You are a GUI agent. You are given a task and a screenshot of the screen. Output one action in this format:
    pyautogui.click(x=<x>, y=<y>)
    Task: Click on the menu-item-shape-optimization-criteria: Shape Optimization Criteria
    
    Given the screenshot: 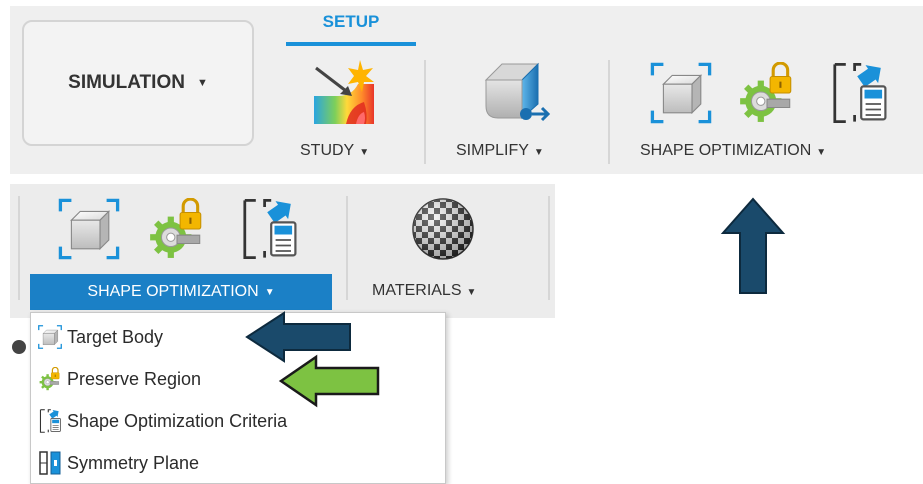 What is the action you would take?
    pyautogui.click(x=237, y=421)
    